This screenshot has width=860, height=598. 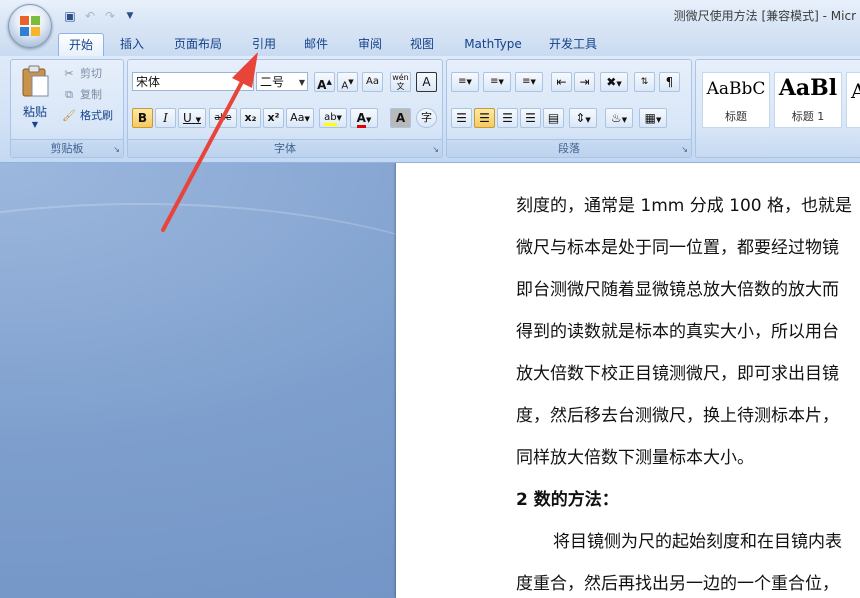 I want to click on ribbon-tabs: 开始 插入 页面布局 引用 邮件 审阅 视图 MathType 开发工具, so click(x=430, y=43).